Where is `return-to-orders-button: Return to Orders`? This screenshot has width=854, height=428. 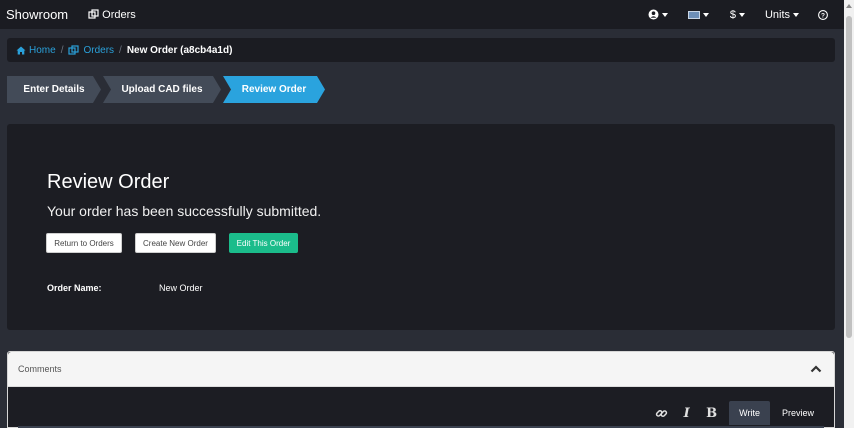 return-to-orders-button: Return to Orders is located at coordinates (84, 243).